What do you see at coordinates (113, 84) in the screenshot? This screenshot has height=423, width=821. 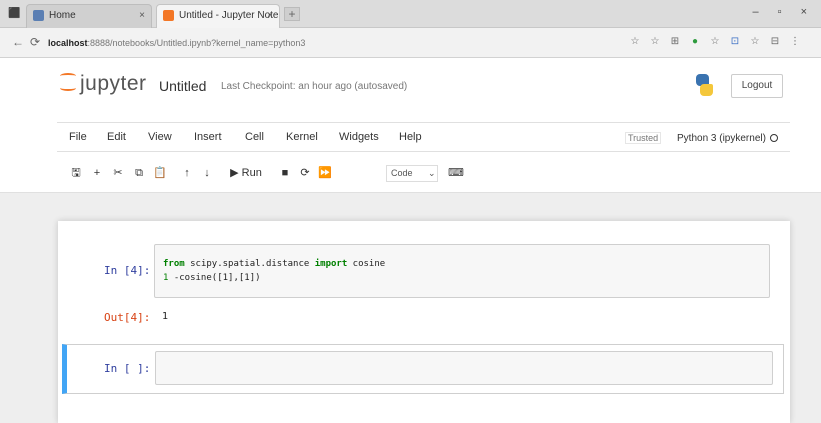 I see `jupyter-brand: jupyter` at bounding box center [113, 84].